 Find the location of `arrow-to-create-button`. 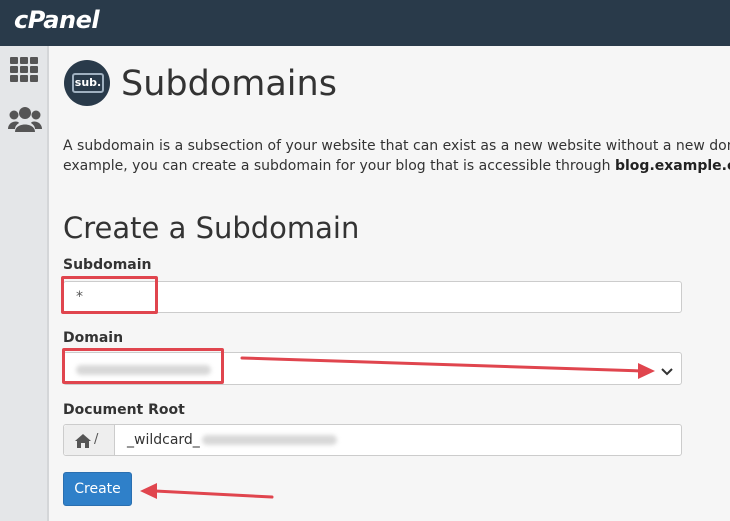

arrow-to-create-button is located at coordinates (213, 494).